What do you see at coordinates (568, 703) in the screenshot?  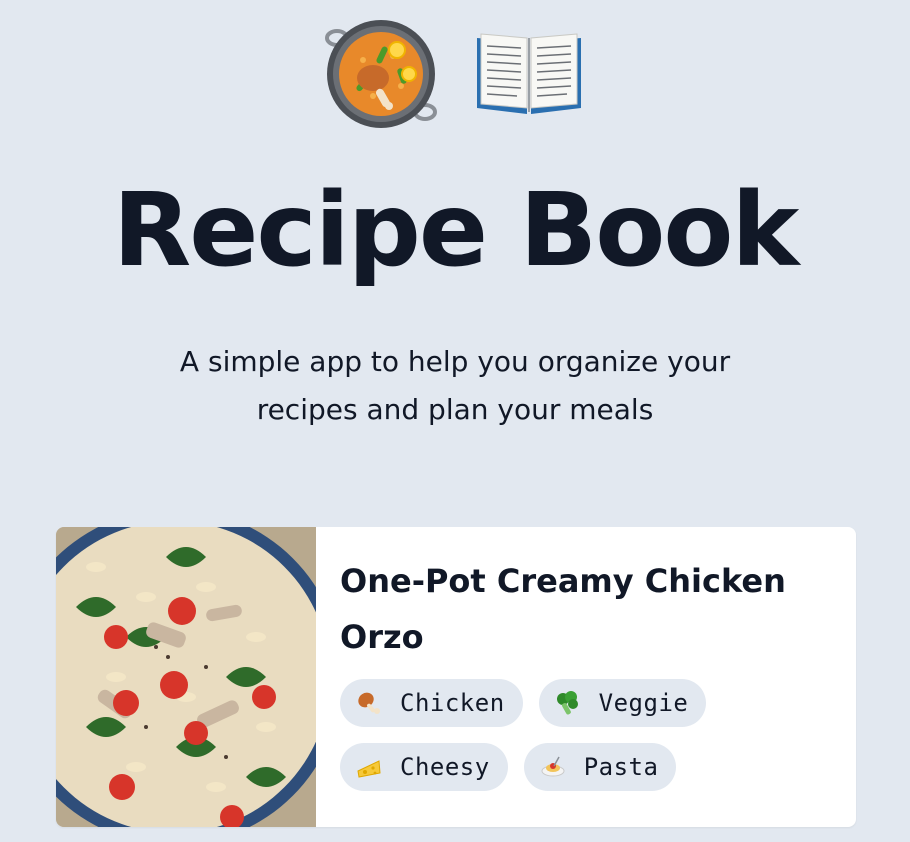 I see `broccoli-icon` at bounding box center [568, 703].